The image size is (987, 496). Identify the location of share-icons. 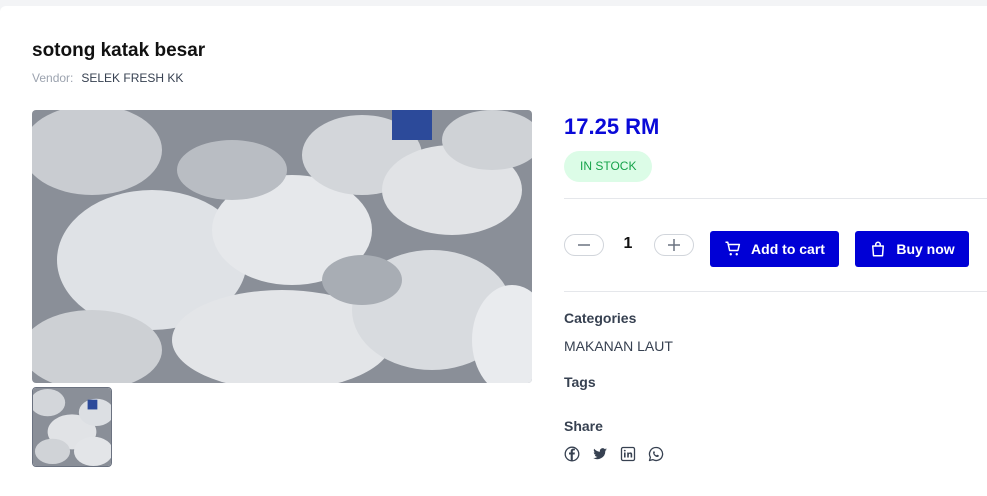
(614, 454).